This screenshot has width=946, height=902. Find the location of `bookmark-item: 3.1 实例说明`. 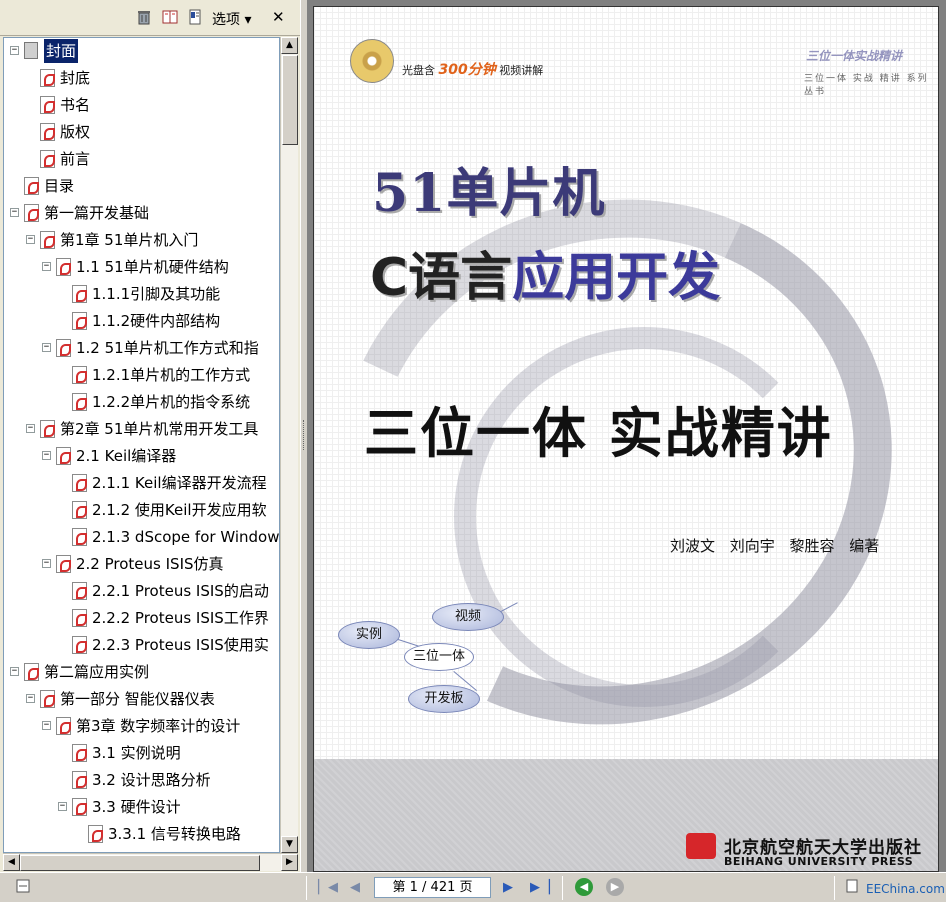

bookmark-item: 3.1 实例说明 is located at coordinates (141, 753).